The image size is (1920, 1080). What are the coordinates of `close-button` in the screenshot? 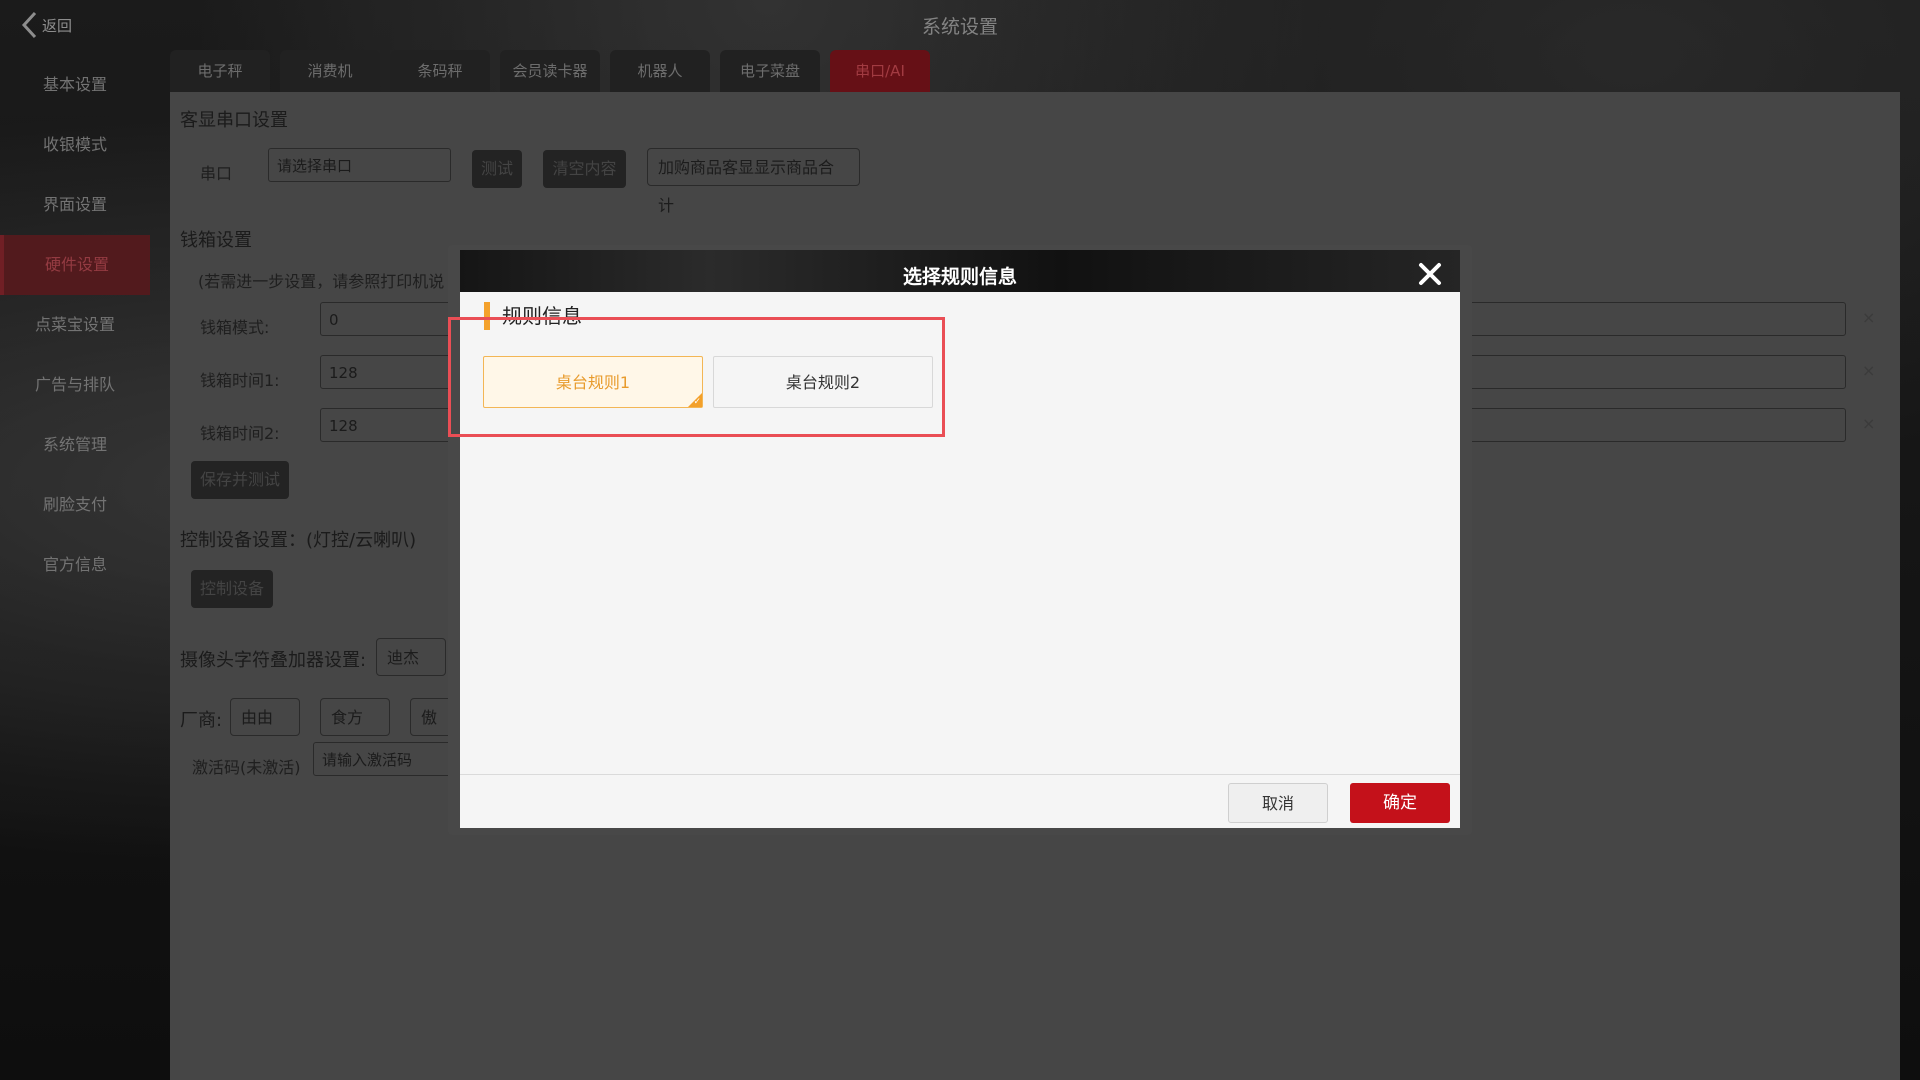 It's located at (1430, 274).